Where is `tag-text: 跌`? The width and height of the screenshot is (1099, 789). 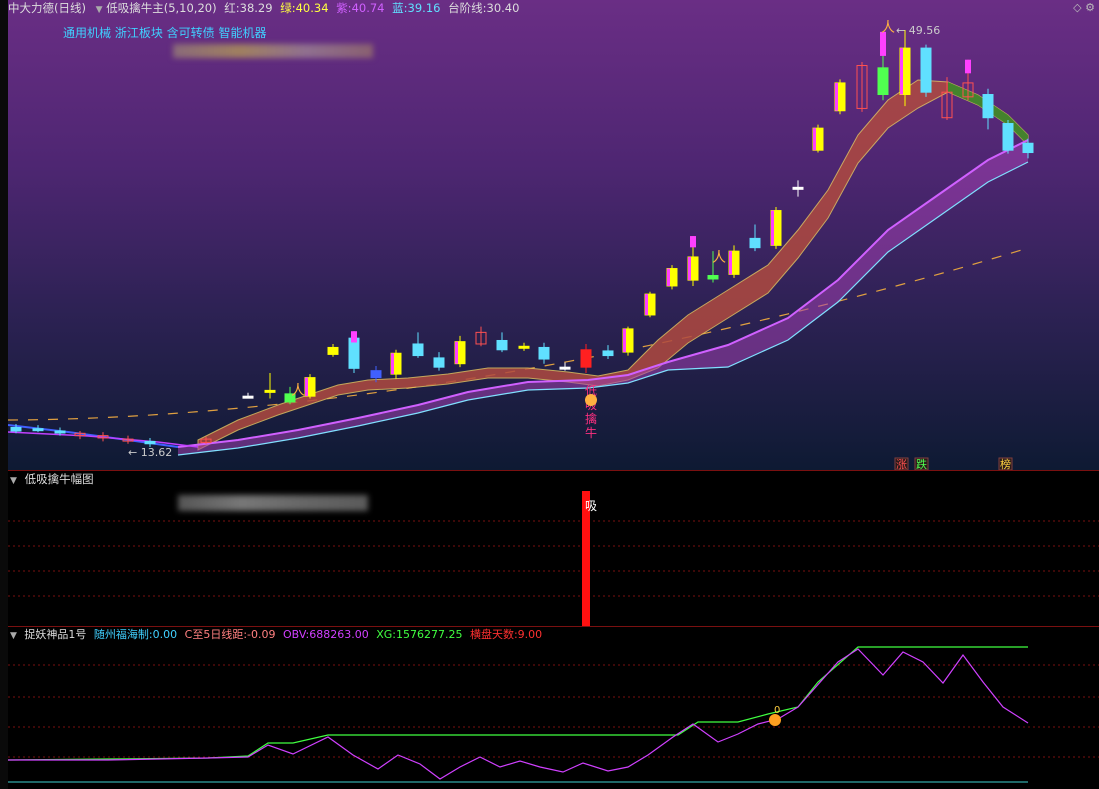 tag-text: 跌 is located at coordinates (921, 463).